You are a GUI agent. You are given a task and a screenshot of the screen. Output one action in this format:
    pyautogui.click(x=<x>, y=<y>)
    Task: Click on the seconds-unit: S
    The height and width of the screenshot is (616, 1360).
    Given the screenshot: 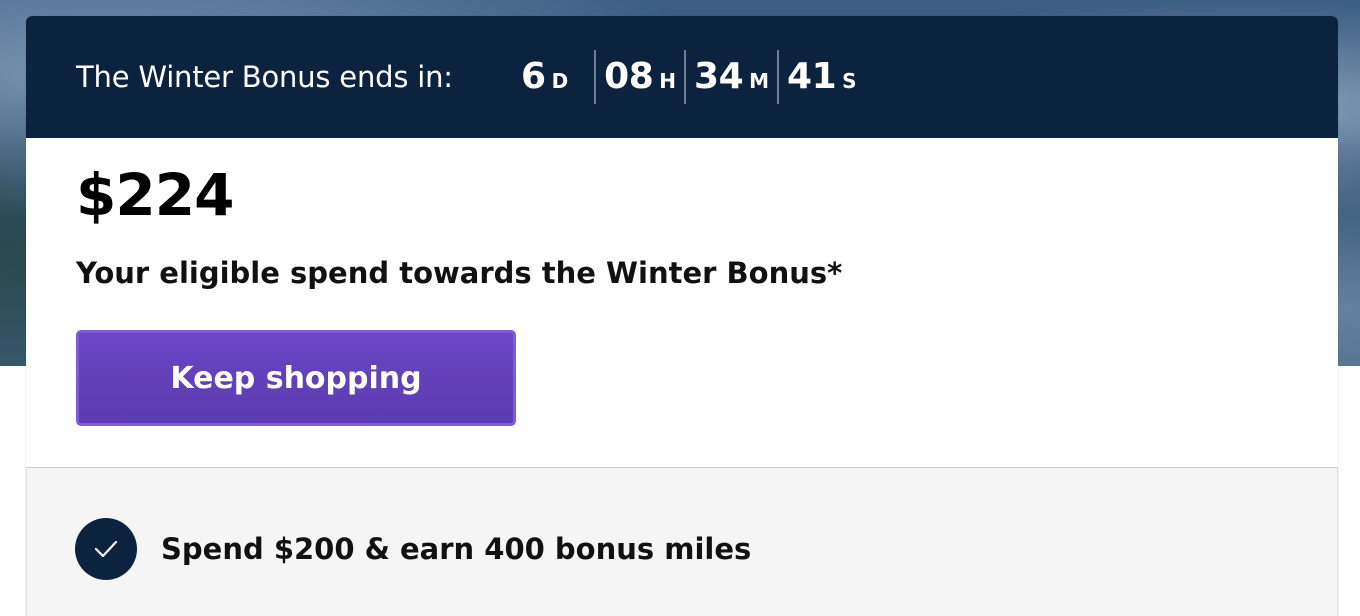 What is the action you would take?
    pyautogui.click(x=849, y=81)
    